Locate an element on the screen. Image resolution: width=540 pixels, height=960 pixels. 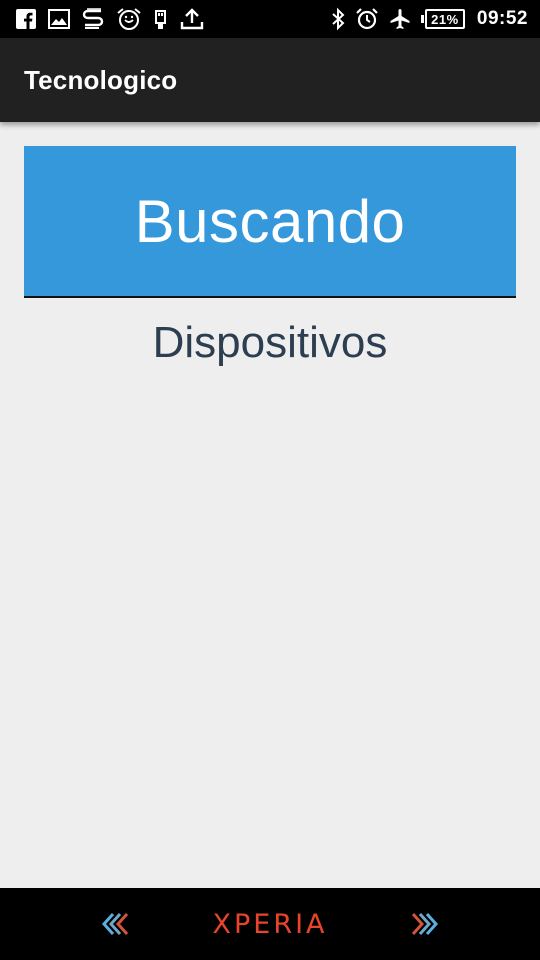
search-button: Buscando is located at coordinates (270, 222).